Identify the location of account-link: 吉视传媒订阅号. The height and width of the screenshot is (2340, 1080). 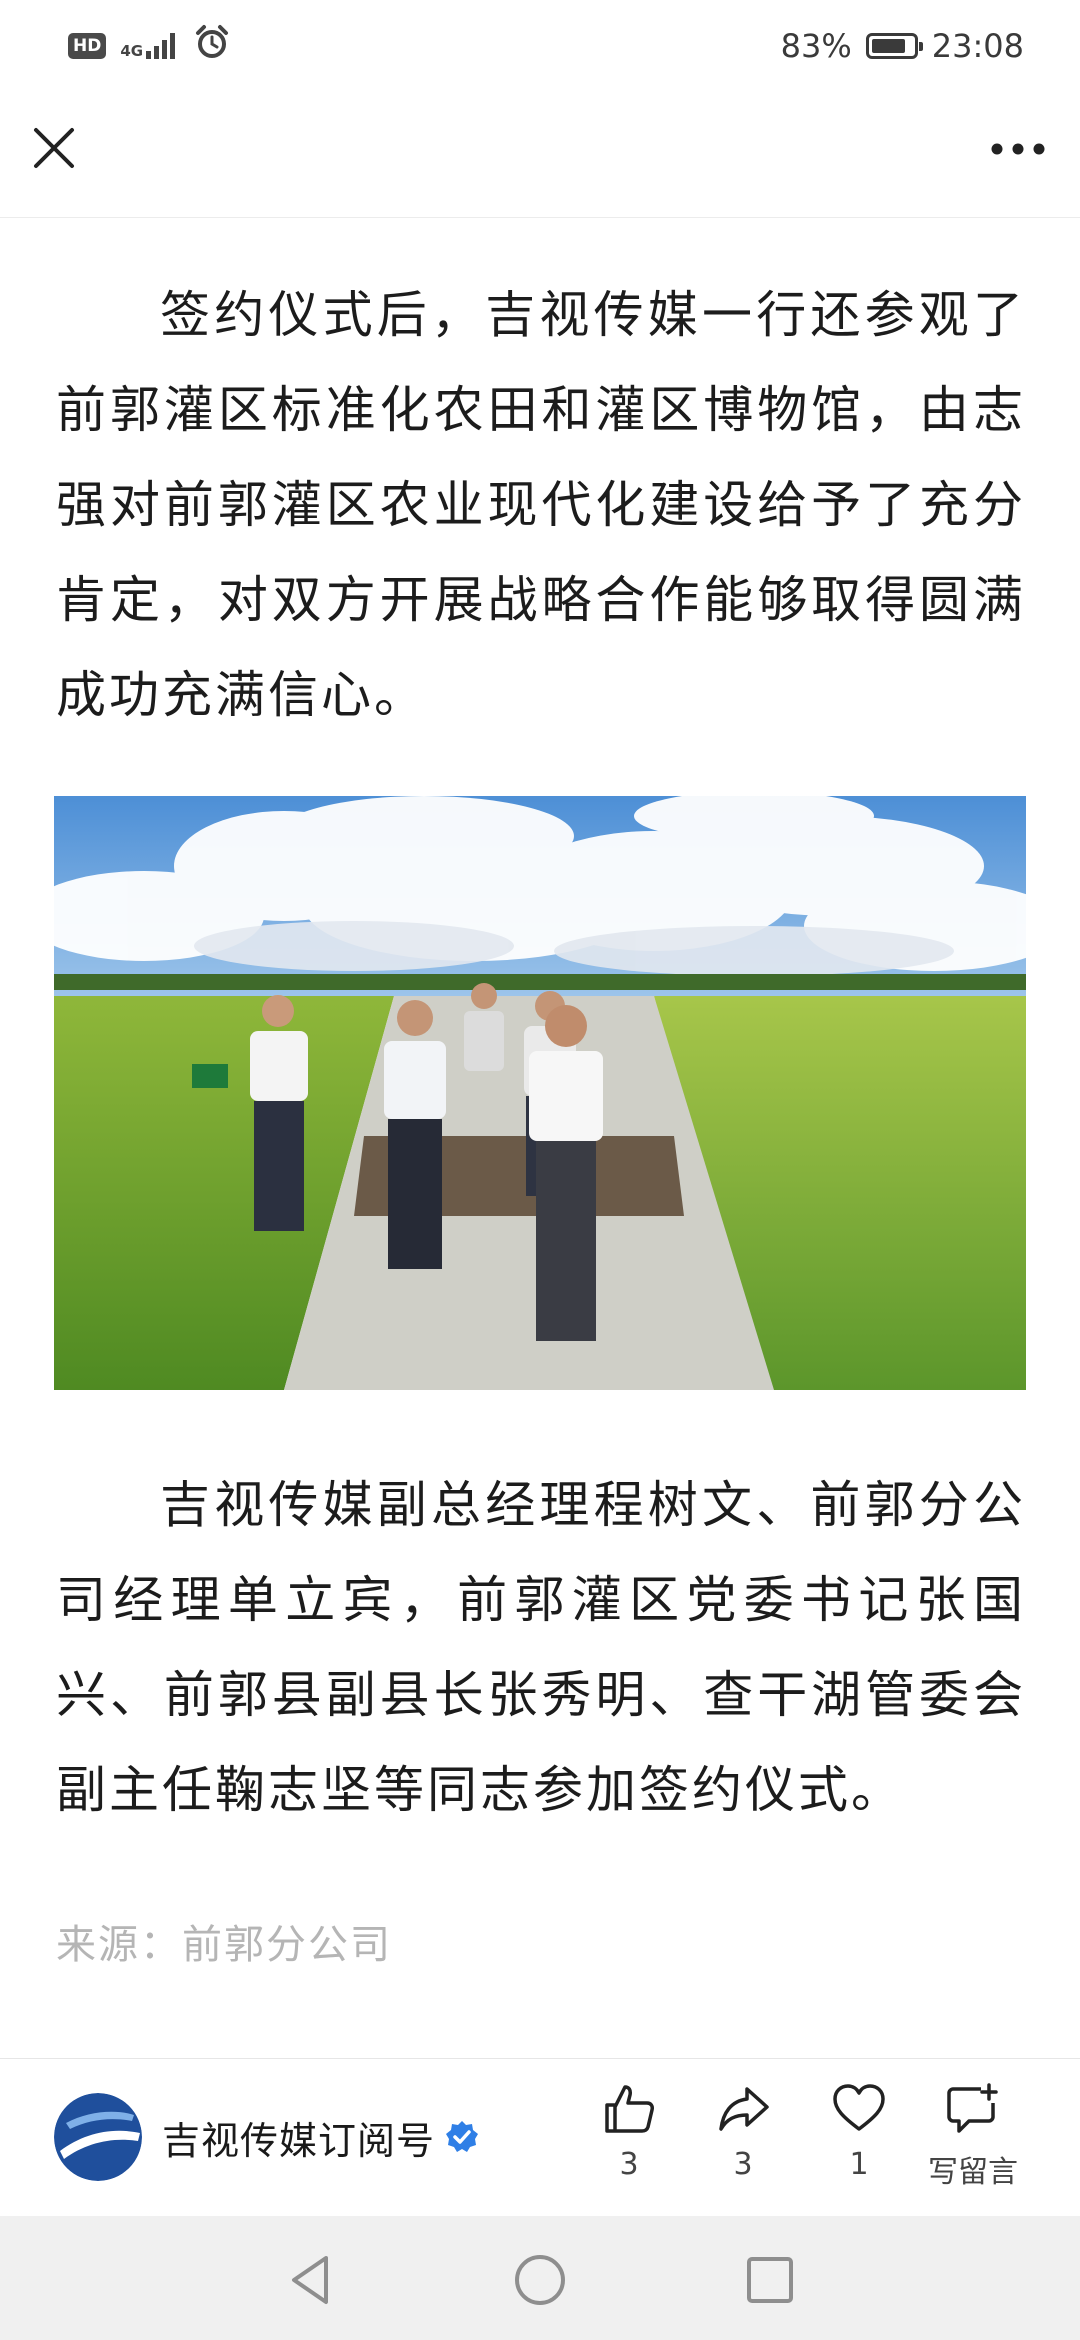
(266, 2137).